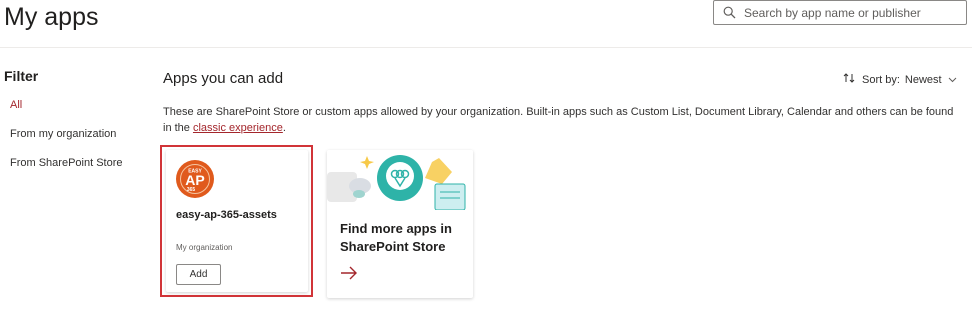  What do you see at coordinates (486, 47) in the screenshot?
I see `header-divider` at bounding box center [486, 47].